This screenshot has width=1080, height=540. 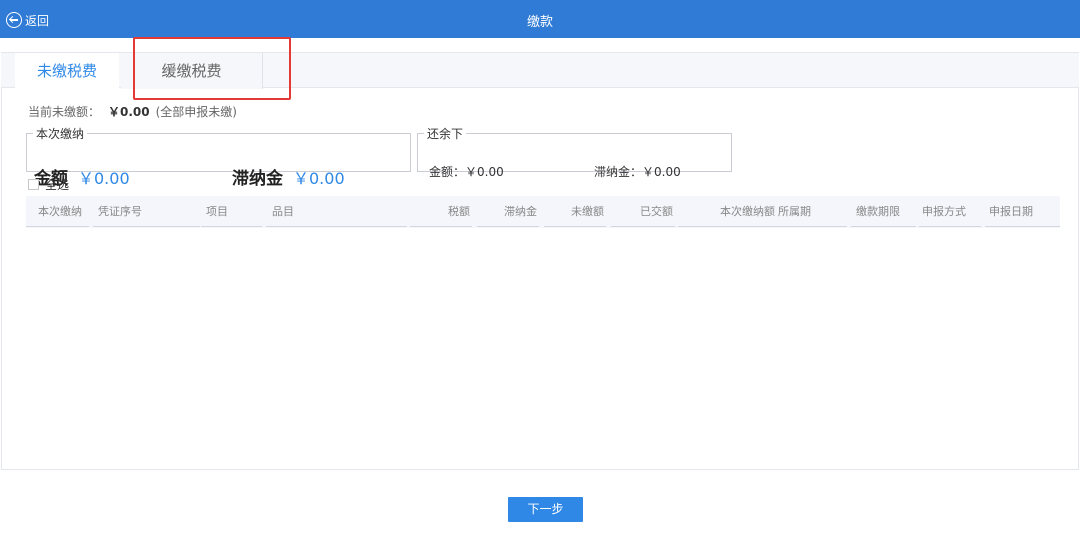 I want to click on this-payment-legend: 本次缴纳, so click(x=60, y=134).